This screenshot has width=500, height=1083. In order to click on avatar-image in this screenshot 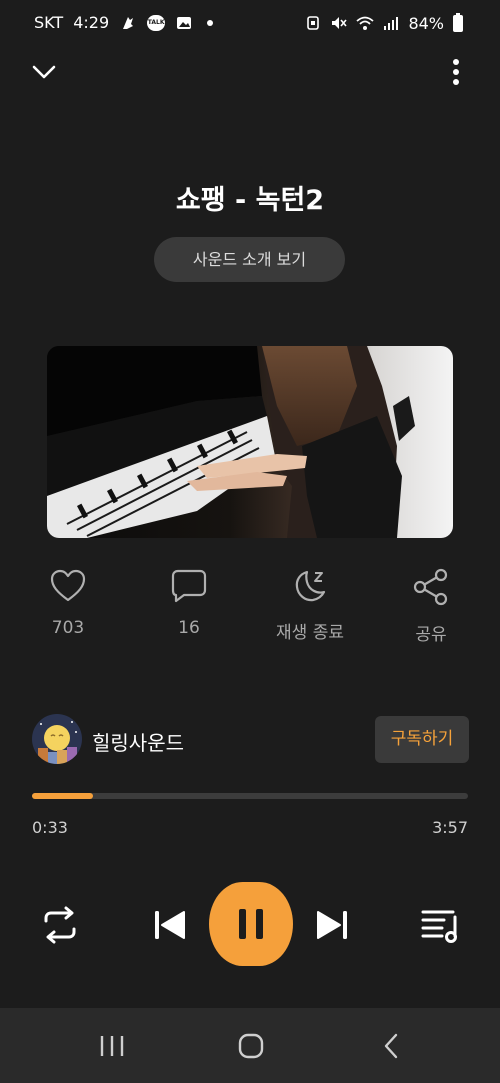, I will do `click(57, 739)`.